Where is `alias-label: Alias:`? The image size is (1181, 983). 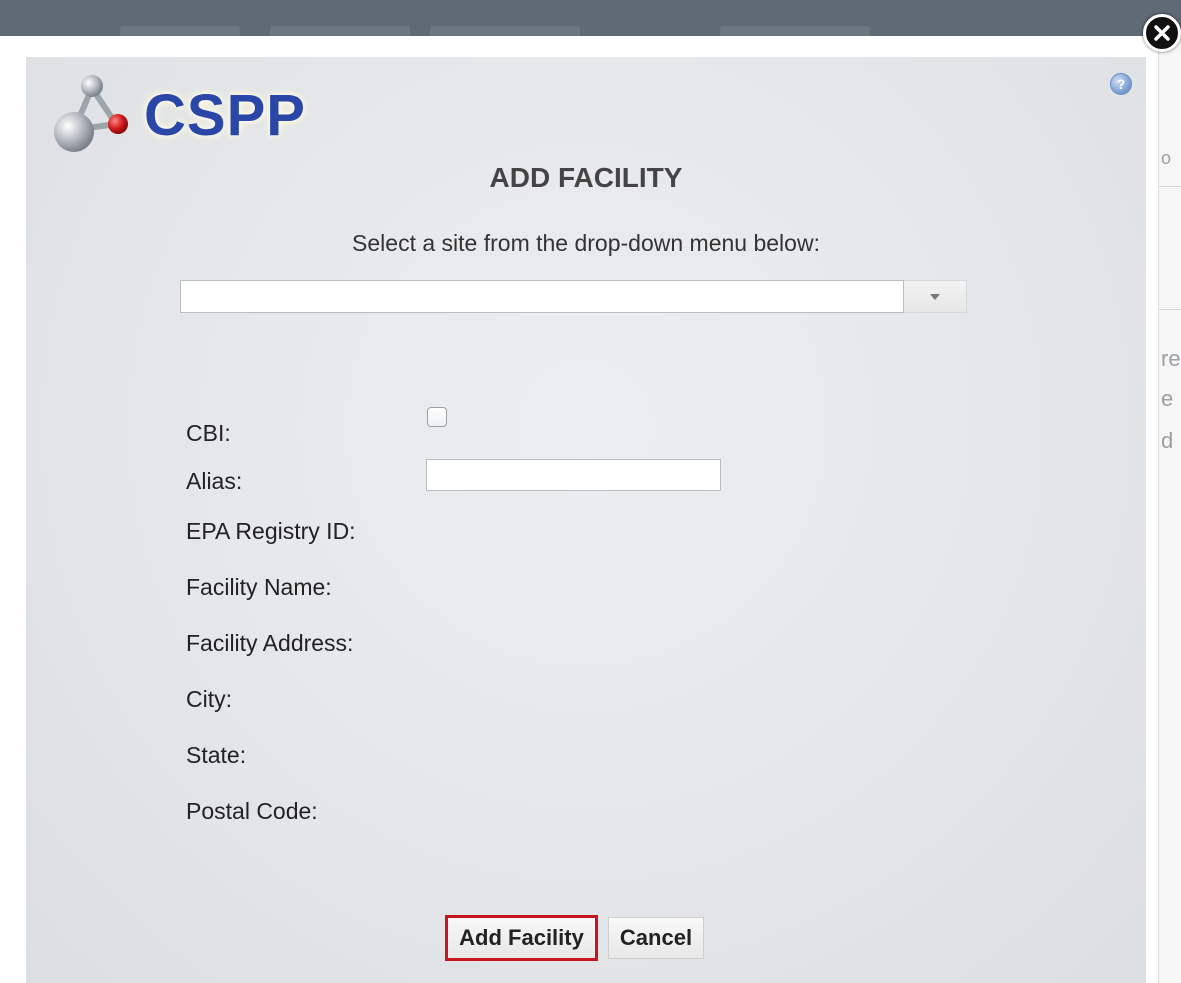
alias-label: Alias: is located at coordinates (214, 481).